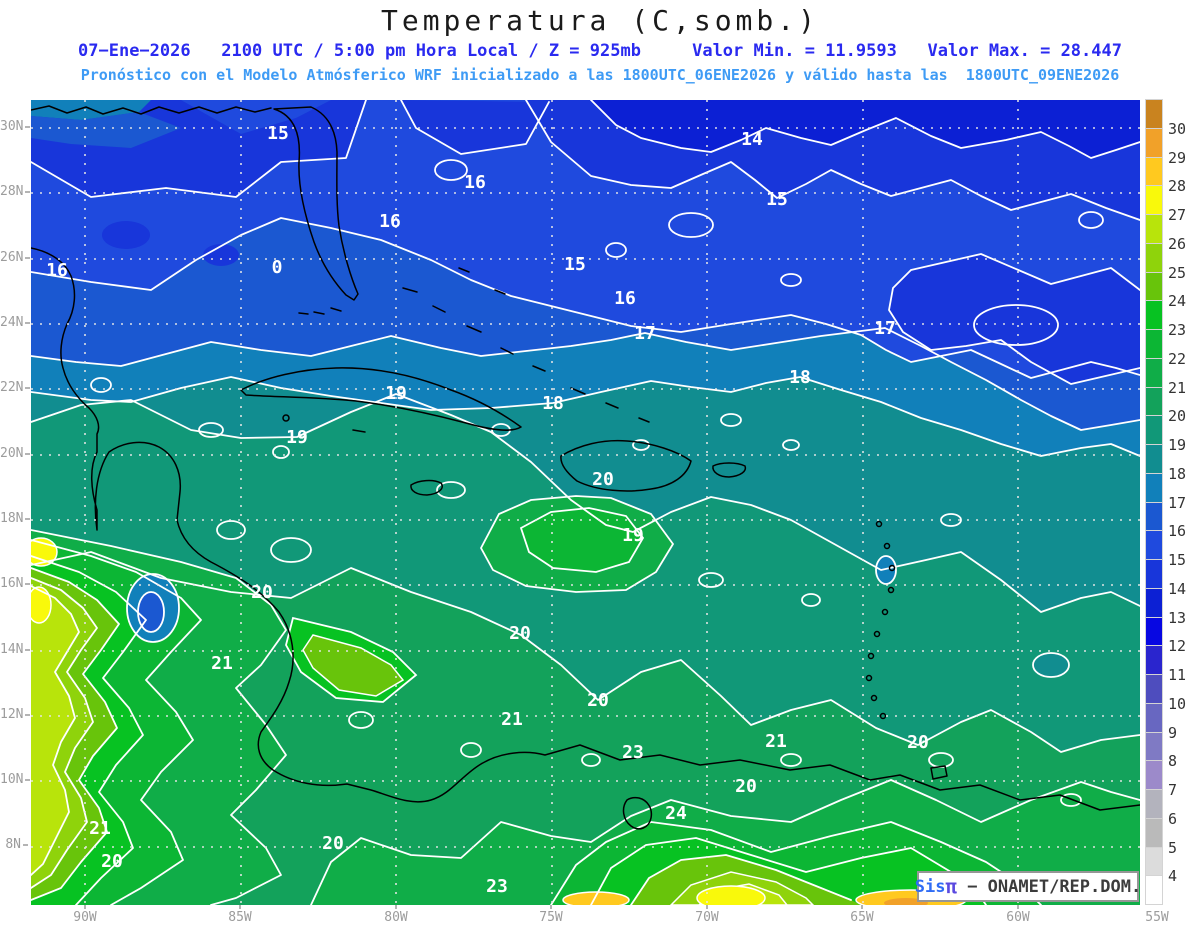 This screenshot has height=927, width=1200. What do you see at coordinates (1173, 790) in the screenshot?
I see `colorbar-tick-label: 7` at bounding box center [1173, 790].